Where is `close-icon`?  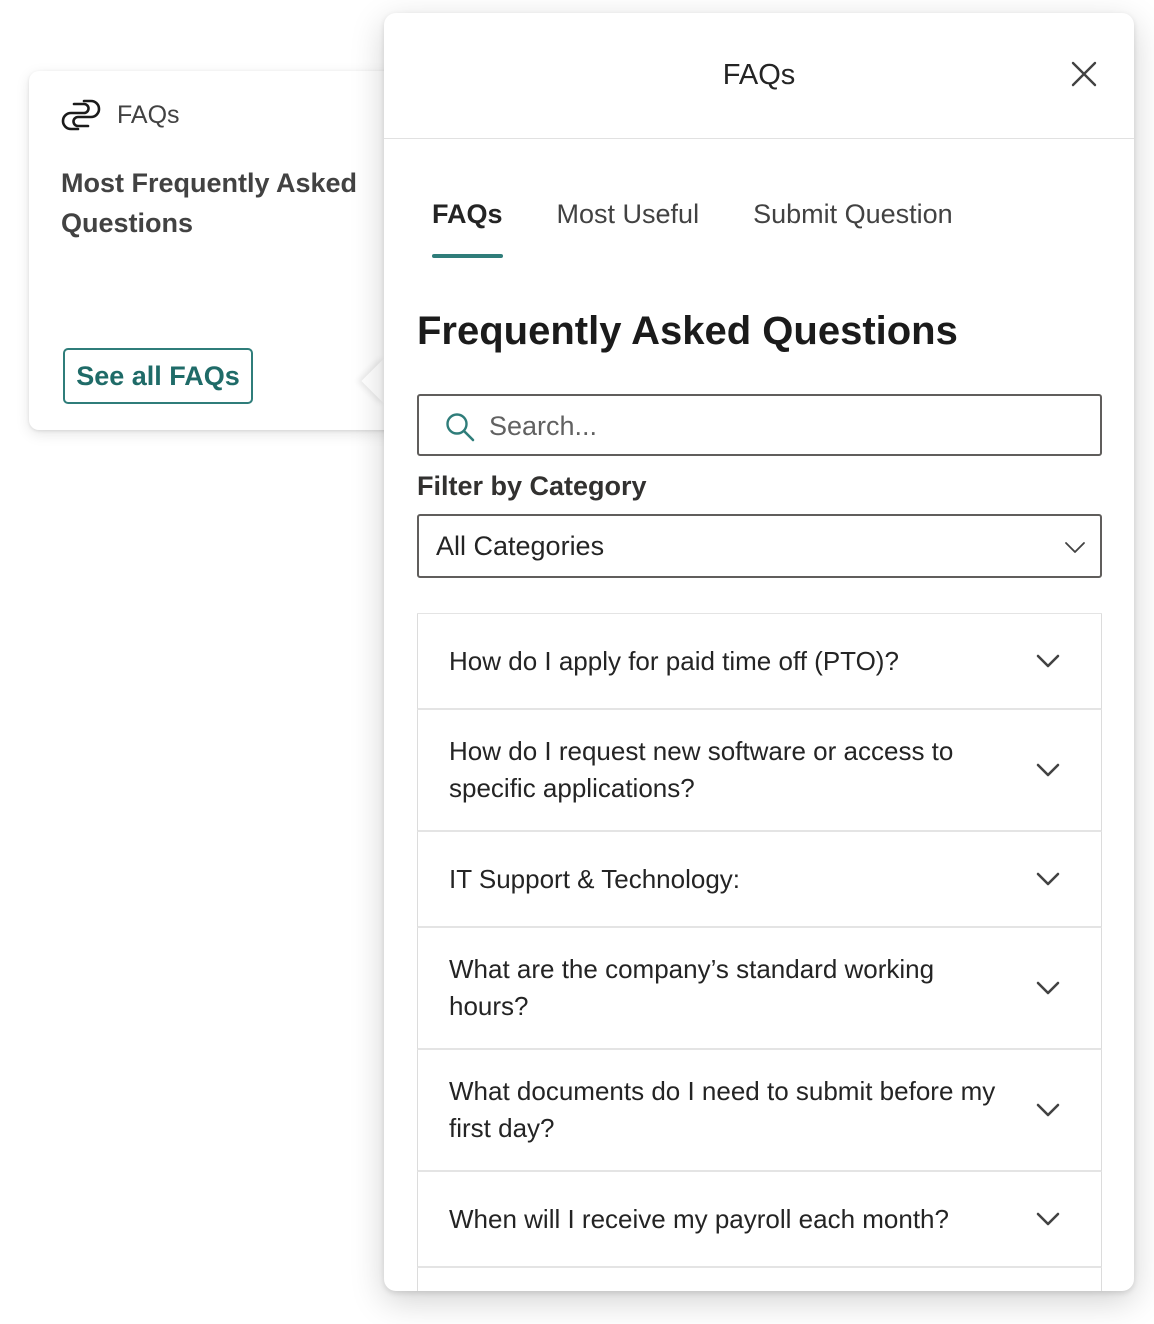
close-icon is located at coordinates (1084, 74).